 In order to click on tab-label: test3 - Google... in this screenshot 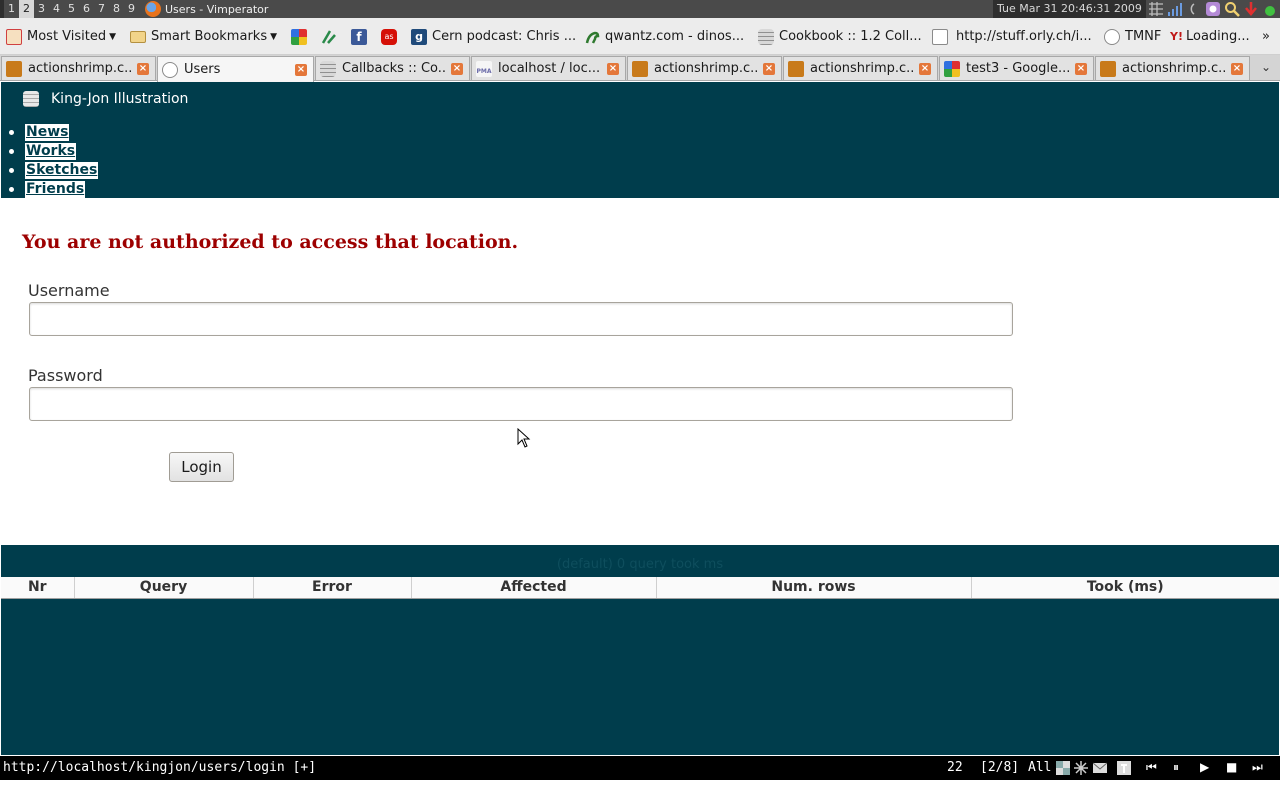, I will do `click(1018, 68)`.